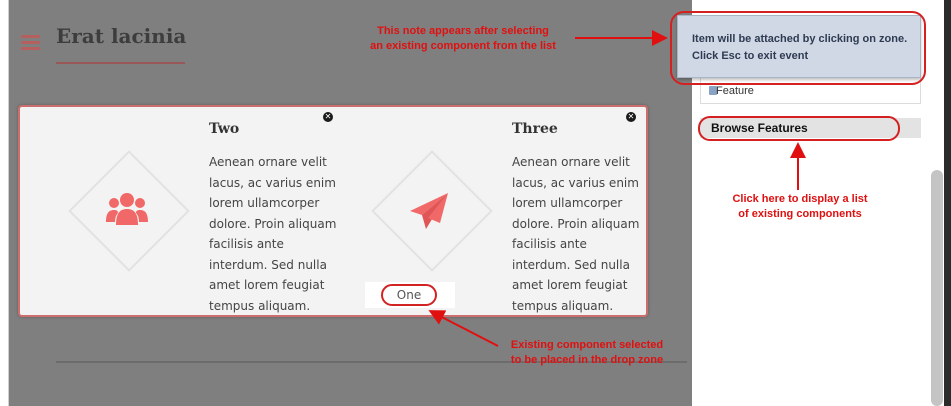 The image size is (951, 406). What do you see at coordinates (947, 203) in the screenshot?
I see `right-window-edge` at bounding box center [947, 203].